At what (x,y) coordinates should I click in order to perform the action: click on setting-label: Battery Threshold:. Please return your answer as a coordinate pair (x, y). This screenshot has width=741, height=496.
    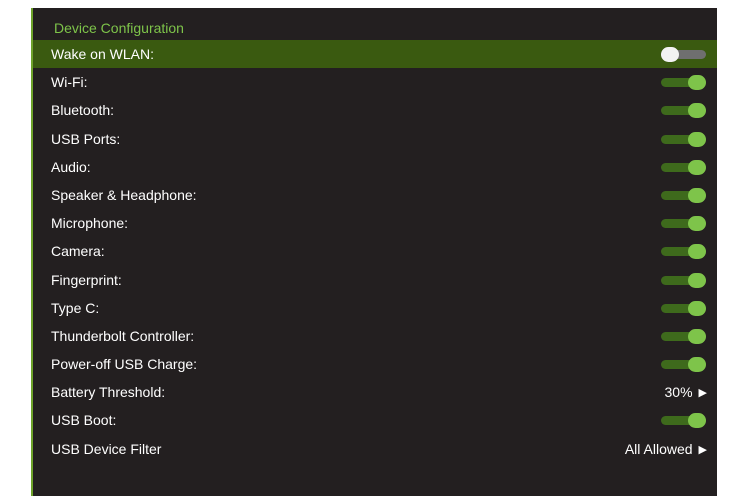
    Looking at the image, I should click on (108, 392).